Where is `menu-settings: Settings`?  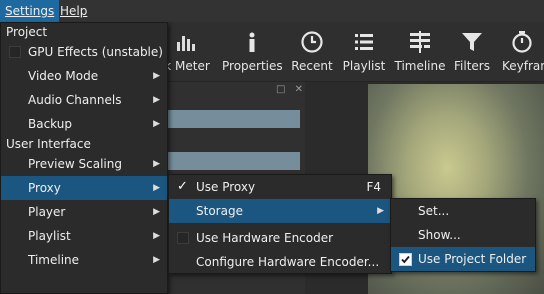
menu-settings: Settings is located at coordinates (30, 11).